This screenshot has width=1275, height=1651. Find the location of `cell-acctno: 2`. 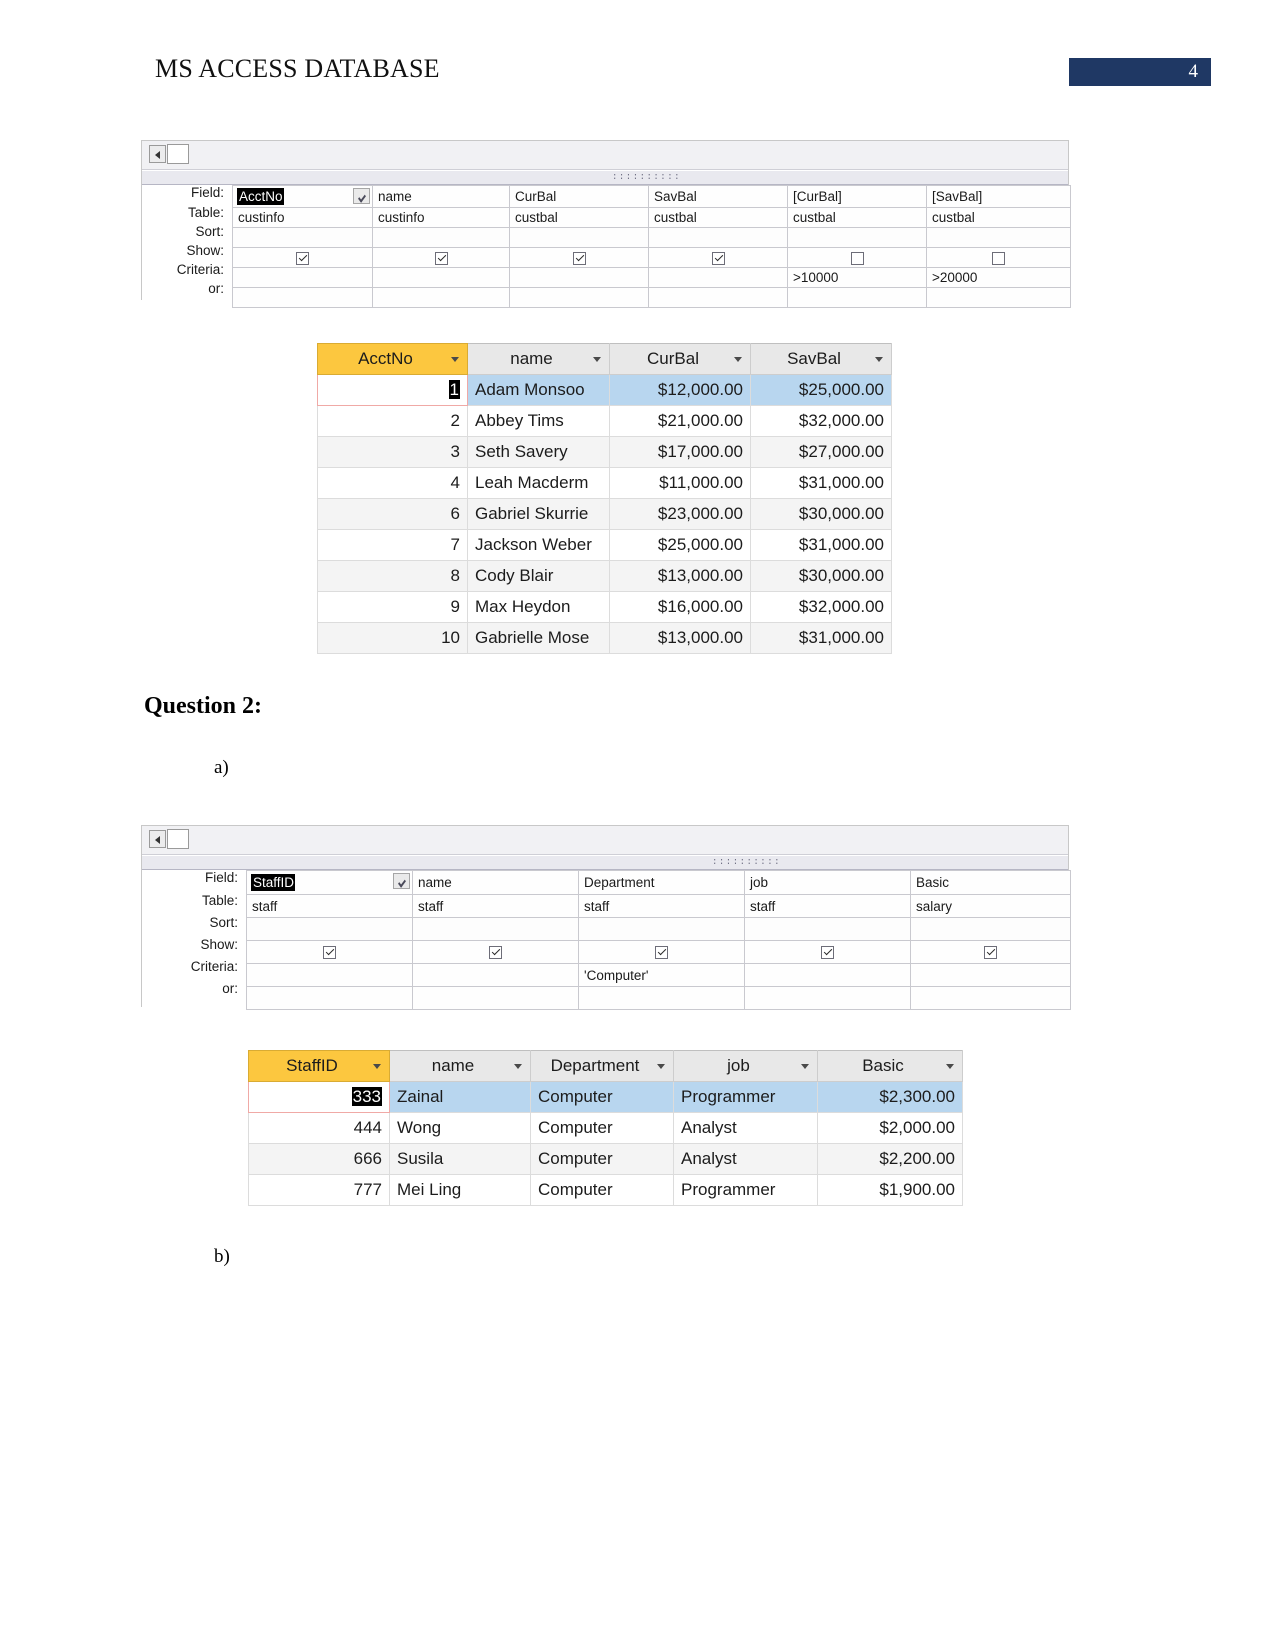

cell-acctno: 2 is located at coordinates (392, 421).